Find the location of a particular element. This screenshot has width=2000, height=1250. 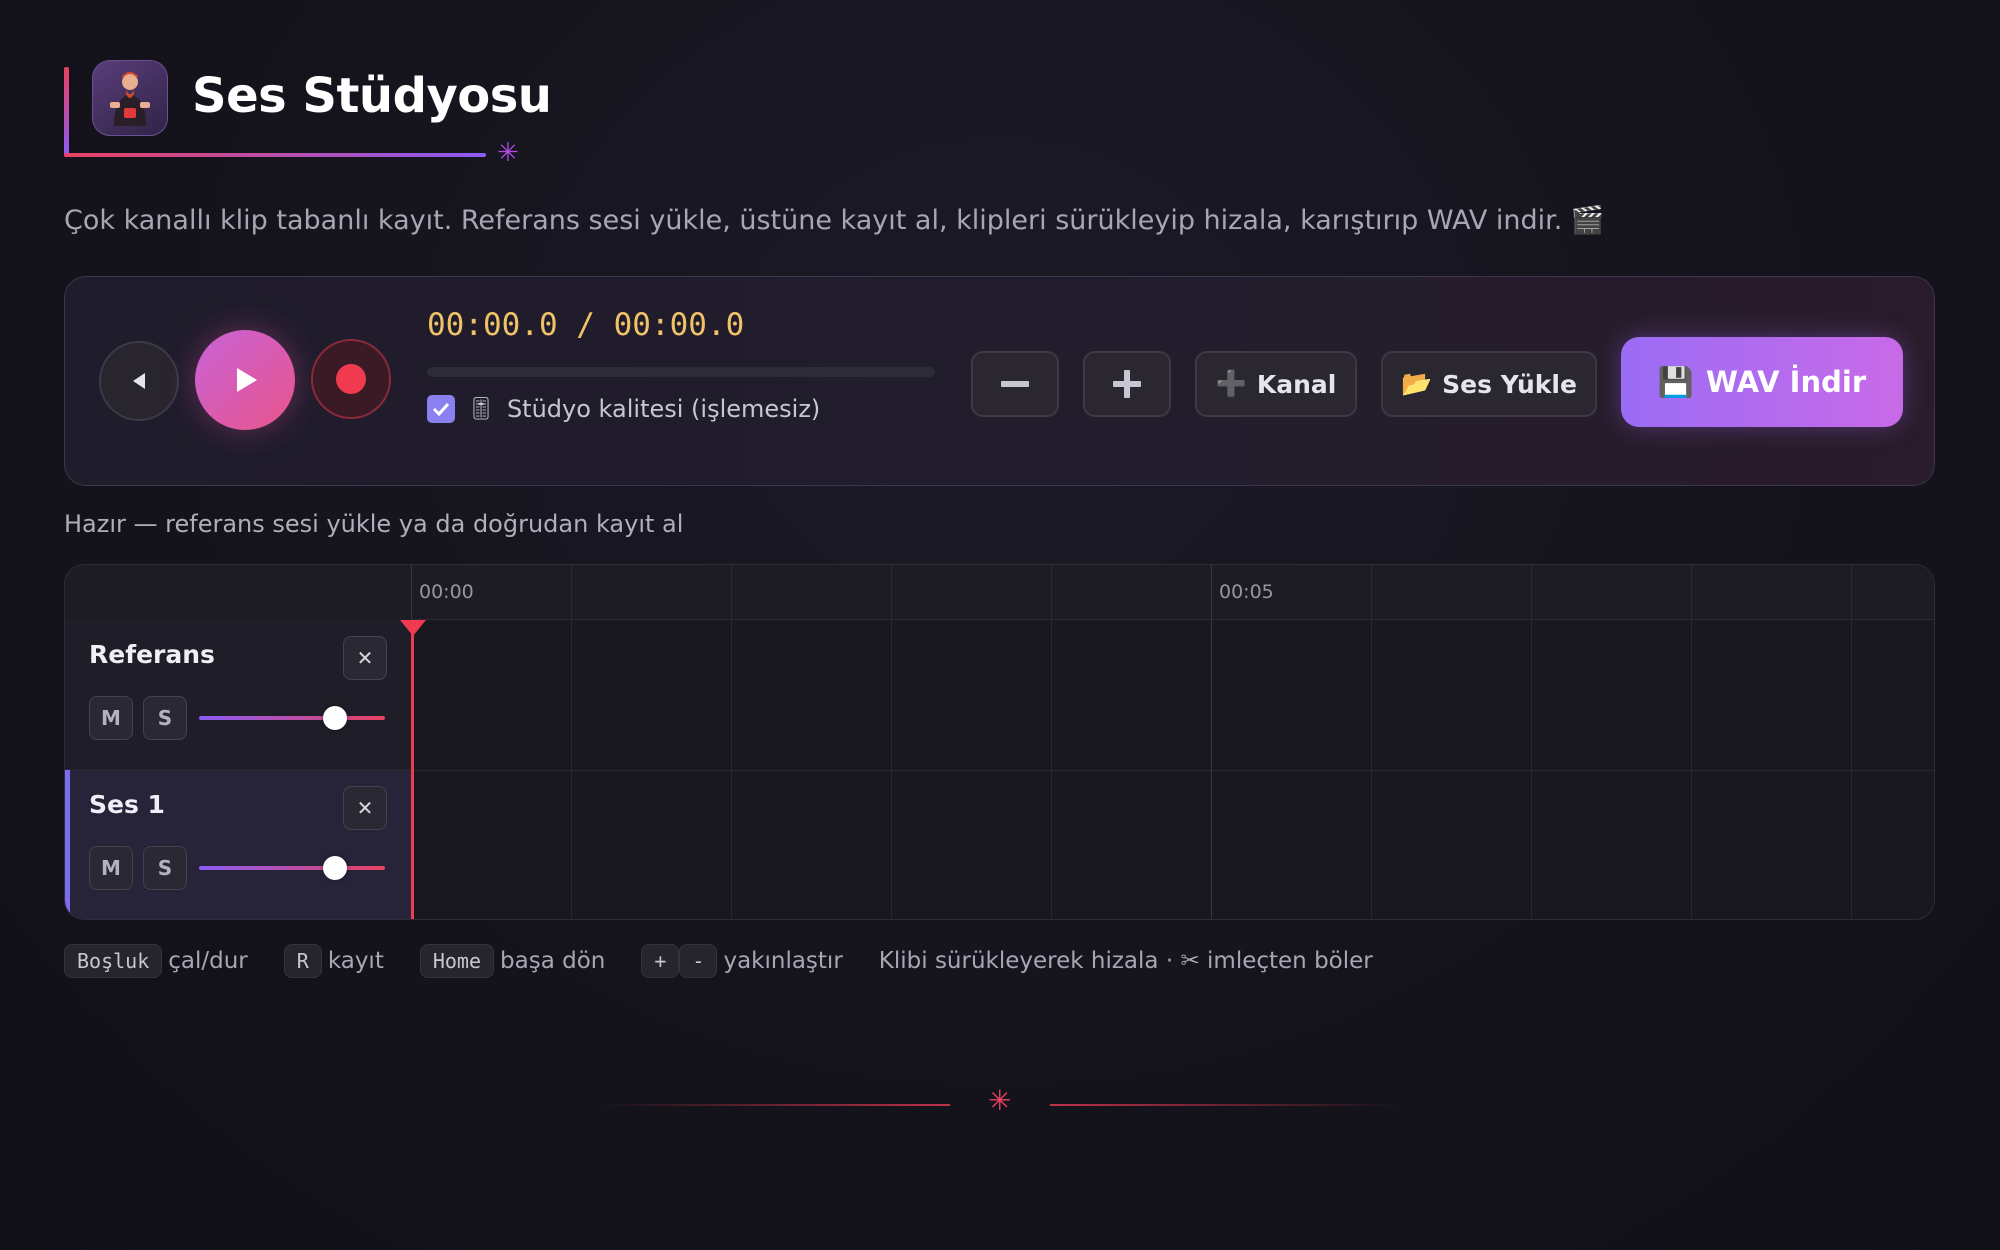

kbd-plus: + is located at coordinates (660, 961).